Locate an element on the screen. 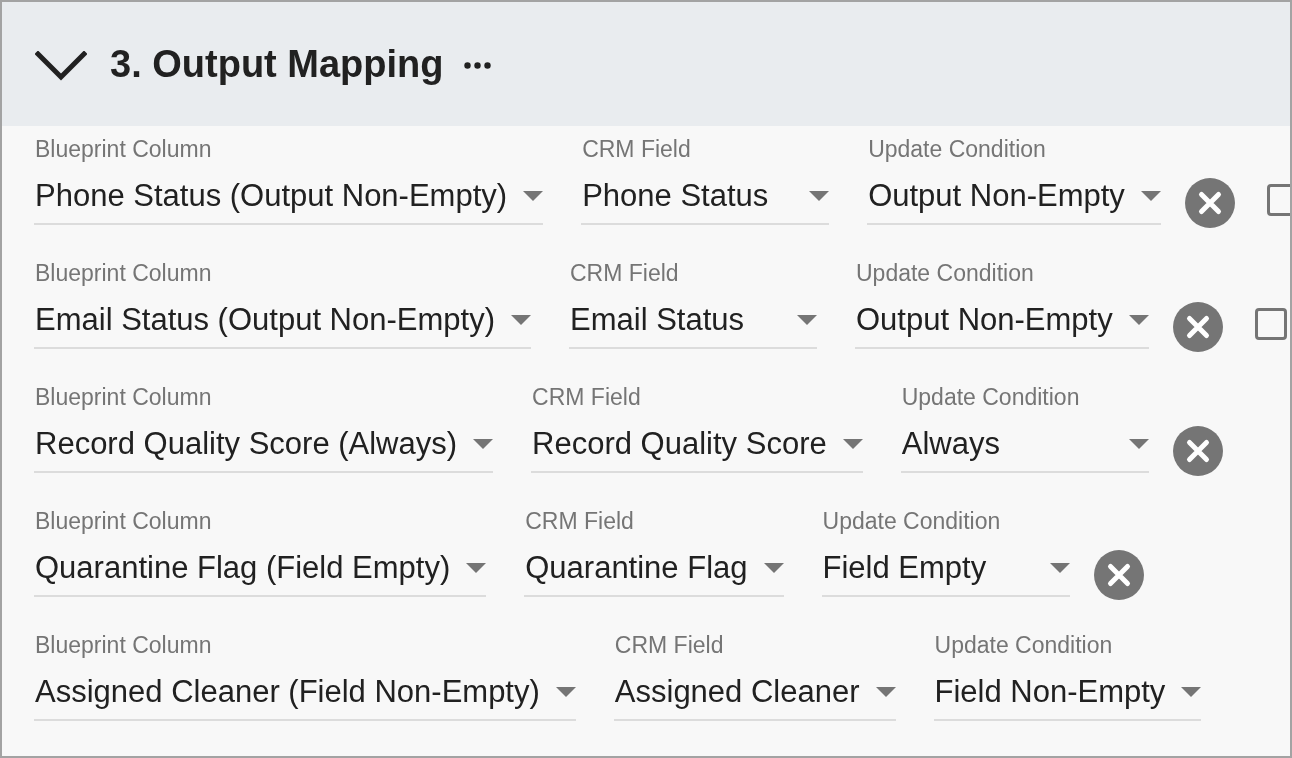  select-field: Phone Status (Output Non-Empty) is located at coordinates (289, 197).